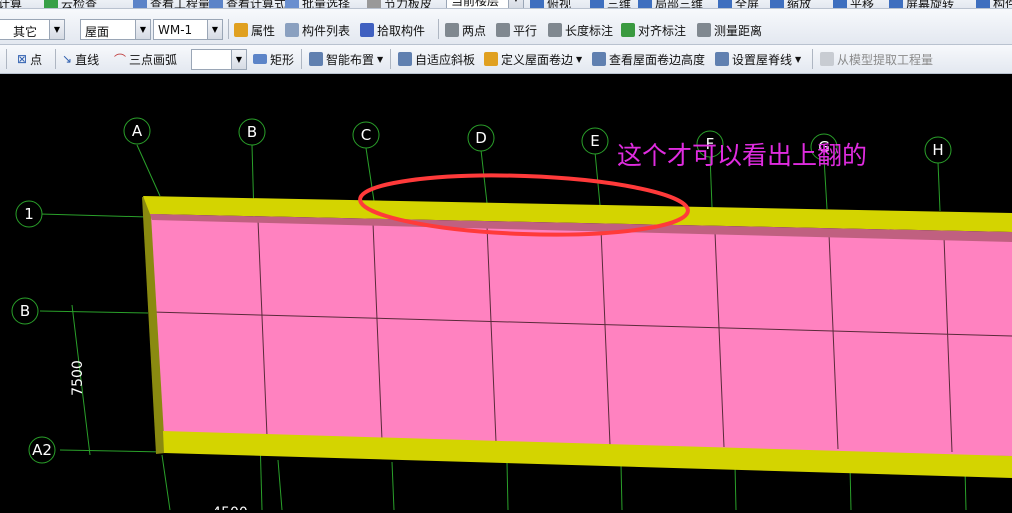 The height and width of the screenshot is (513, 1012). Describe the element at coordinates (896, 4) in the screenshot. I see `rotate-icon` at that location.